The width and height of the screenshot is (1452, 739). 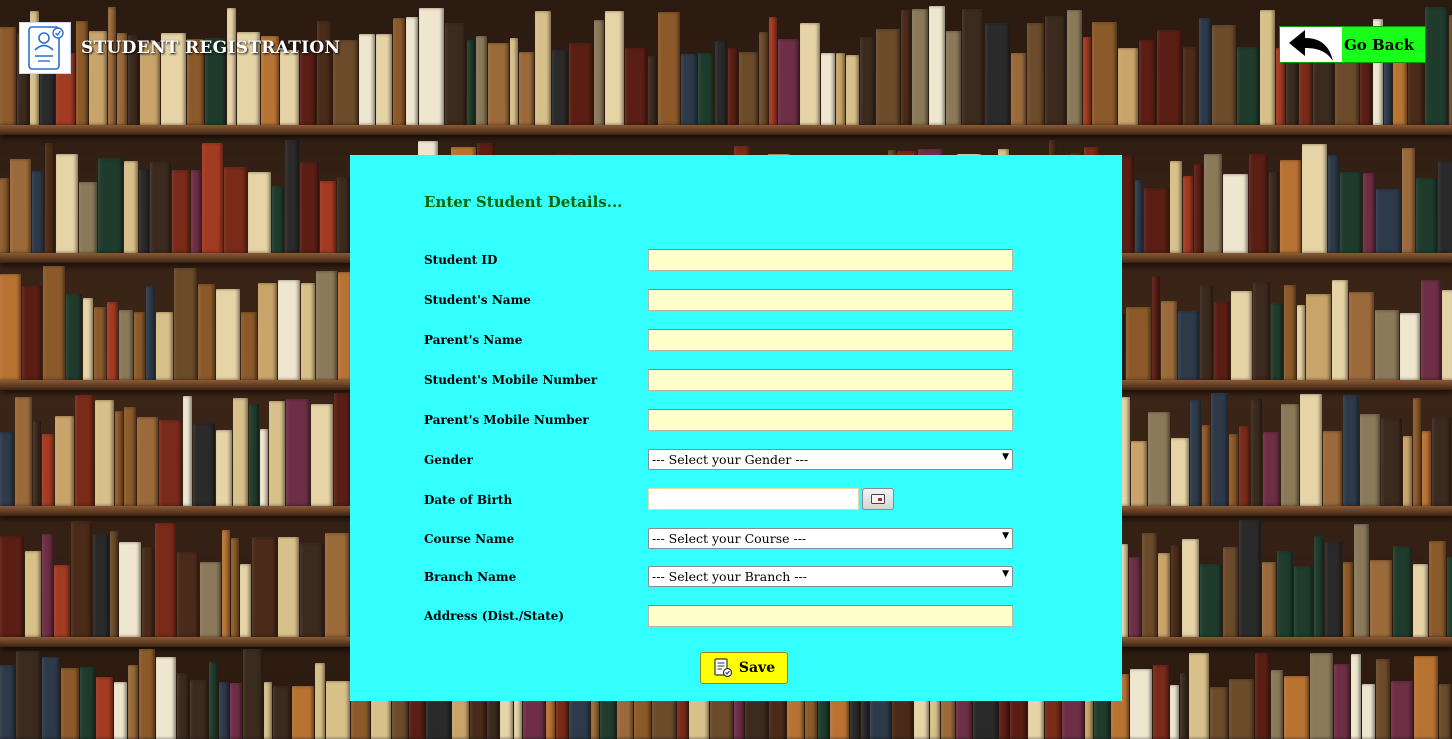 What do you see at coordinates (1379, 44) in the screenshot?
I see `go-back-label: Go Back` at bounding box center [1379, 44].